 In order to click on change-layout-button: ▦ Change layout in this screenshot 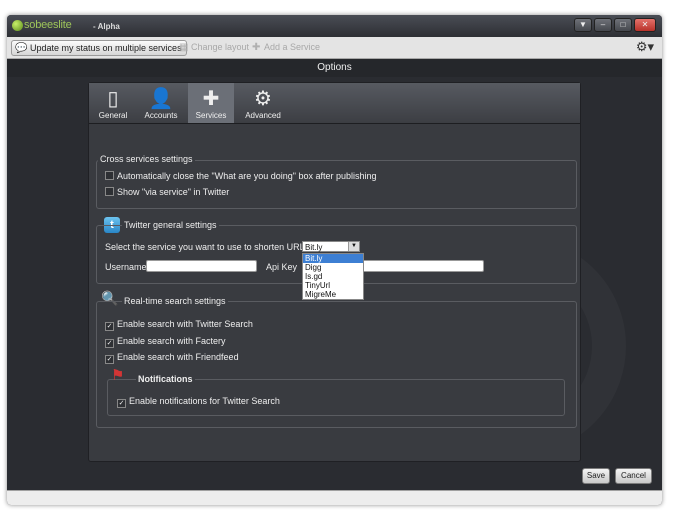, I will do `click(214, 47)`.